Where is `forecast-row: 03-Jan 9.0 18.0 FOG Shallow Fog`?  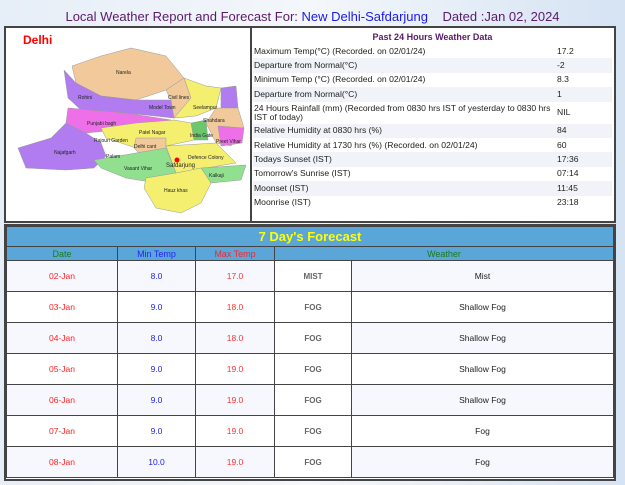 forecast-row: 03-Jan 9.0 18.0 FOG Shallow Fog is located at coordinates (310, 307).